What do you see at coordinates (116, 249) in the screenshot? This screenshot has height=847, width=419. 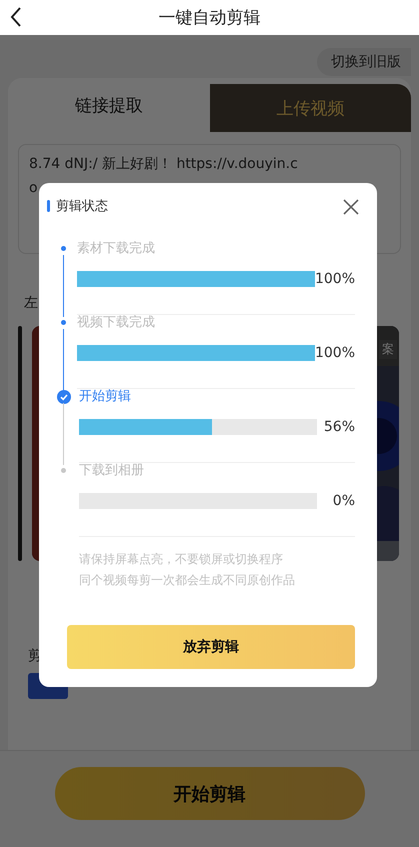 I see `step-label: 素材下载完成` at bounding box center [116, 249].